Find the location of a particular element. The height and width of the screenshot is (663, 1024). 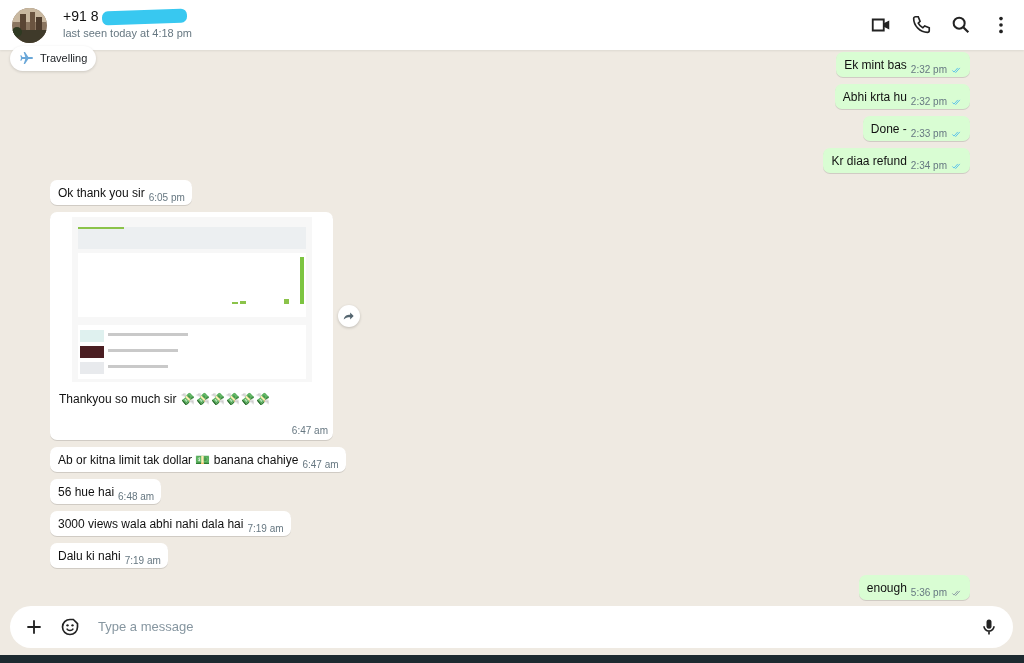

message-time: 2:34 pm is located at coordinates (928, 166).